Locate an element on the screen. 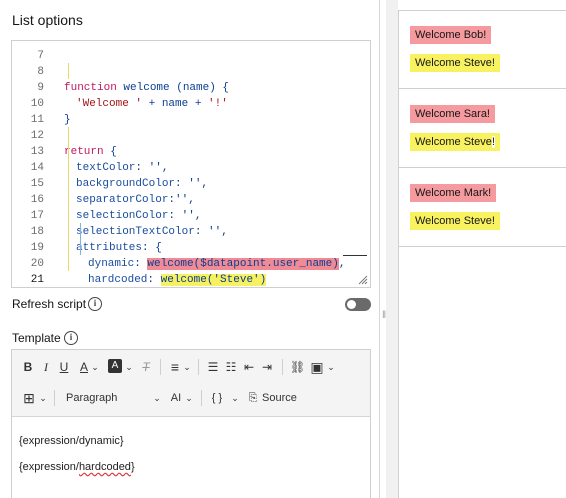 Image resolution: width=566 pixels, height=498 pixels. code-line-10: 10 } is located at coordinates (191, 103).